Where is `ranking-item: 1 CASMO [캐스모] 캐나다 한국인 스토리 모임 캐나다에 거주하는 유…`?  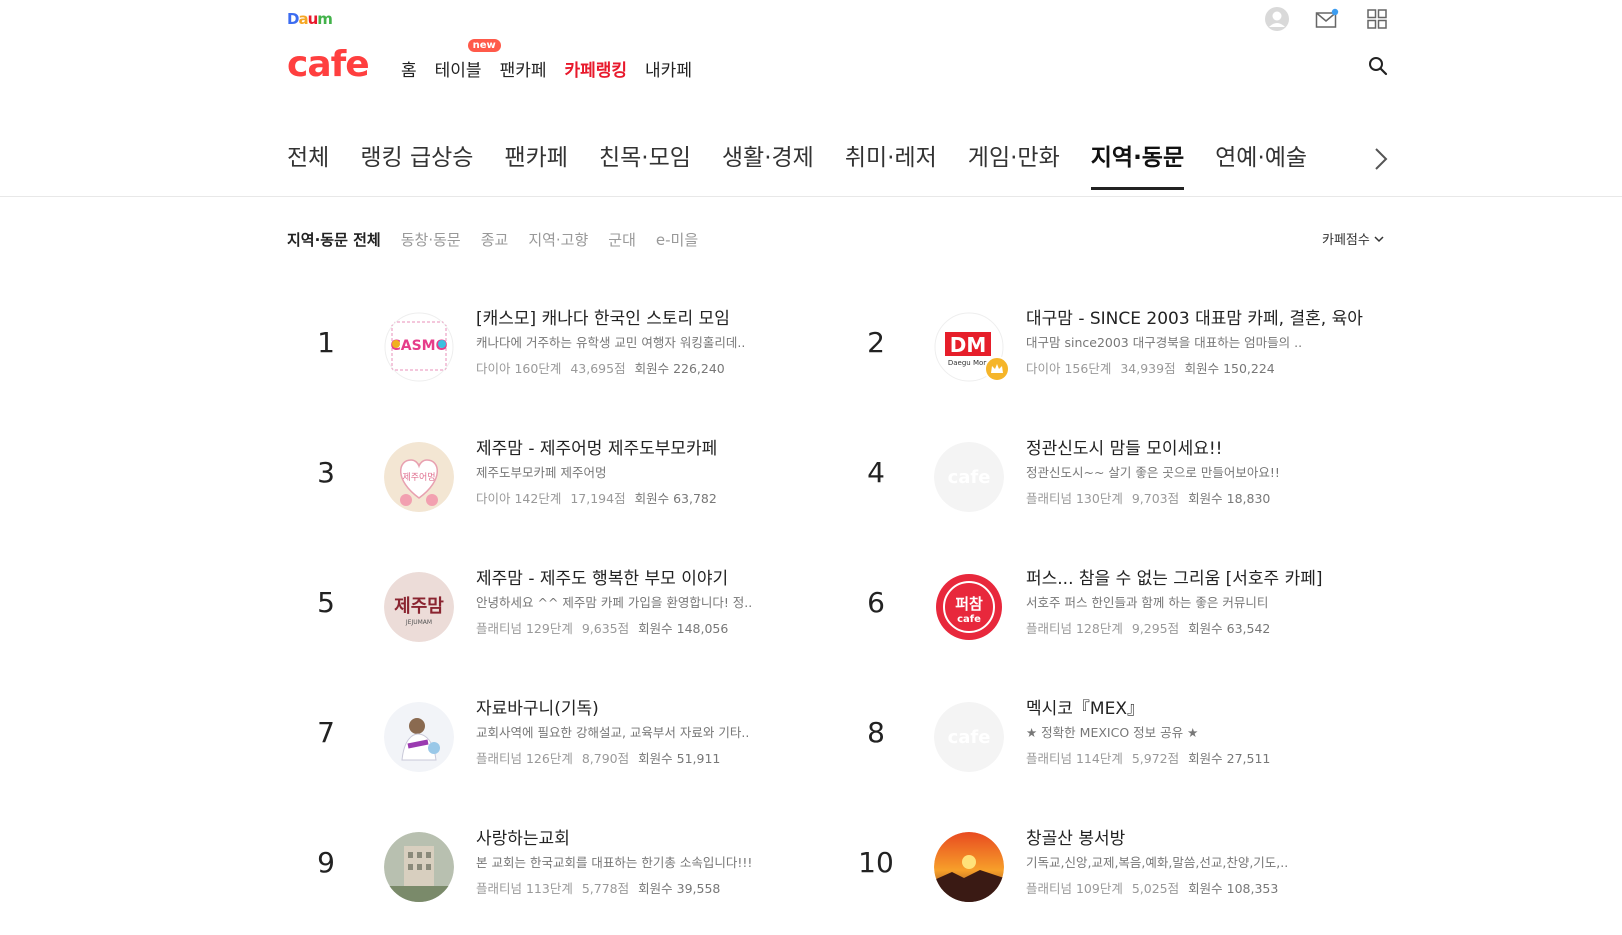
ranking-item: 1 CASMO [캐스모] 캐나다 한국인 스토리 모임 캐나다에 거주하는 유… is located at coordinates (559, 348).